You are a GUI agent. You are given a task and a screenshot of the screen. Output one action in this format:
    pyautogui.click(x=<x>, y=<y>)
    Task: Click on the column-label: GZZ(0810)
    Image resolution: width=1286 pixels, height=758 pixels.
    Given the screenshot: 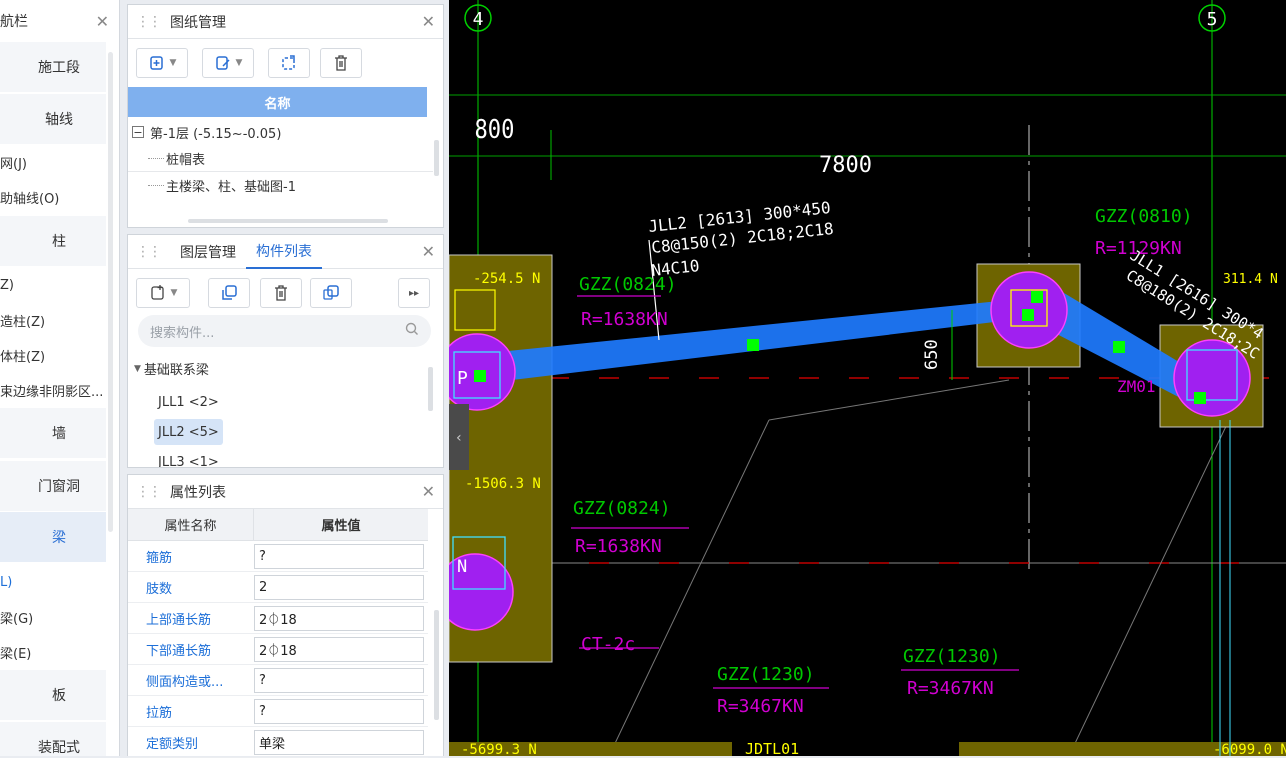 What is the action you would take?
    pyautogui.click(x=1144, y=216)
    